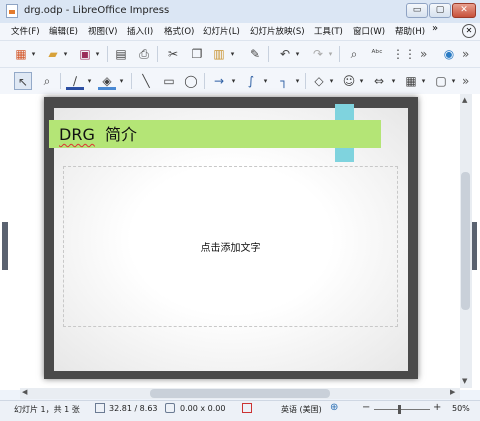 This screenshot has height=421, width=480. Describe the element at coordinates (203, 408) in the screenshot. I see `status-size: 0.00 x 0.00` at that location.